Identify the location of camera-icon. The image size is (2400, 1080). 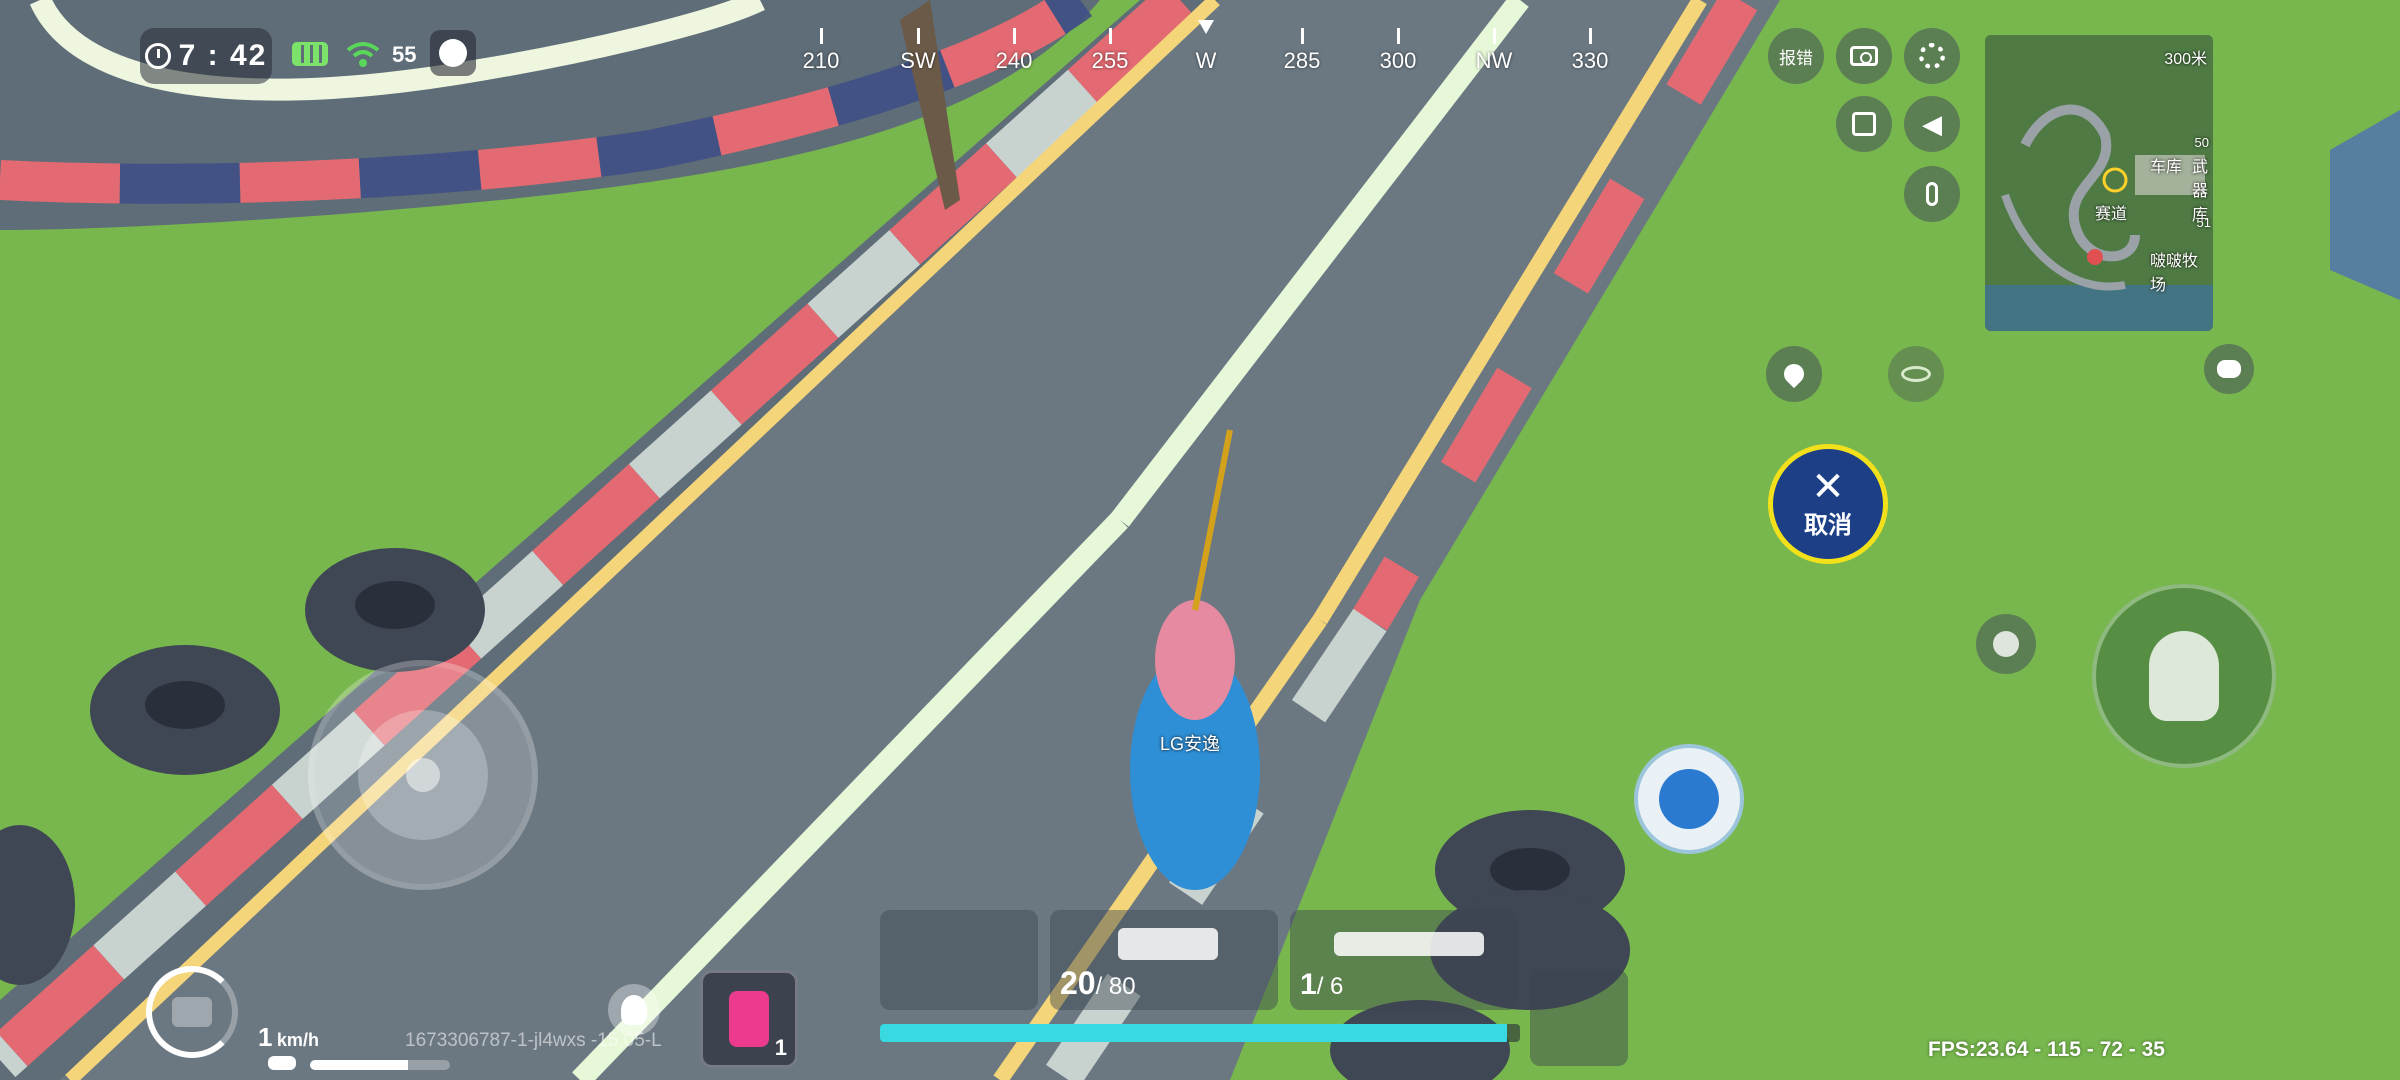
(1864, 56).